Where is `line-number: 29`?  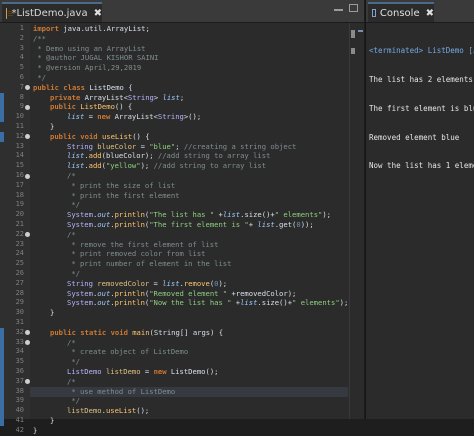
line-number: 29 is located at coordinates (19, 302).